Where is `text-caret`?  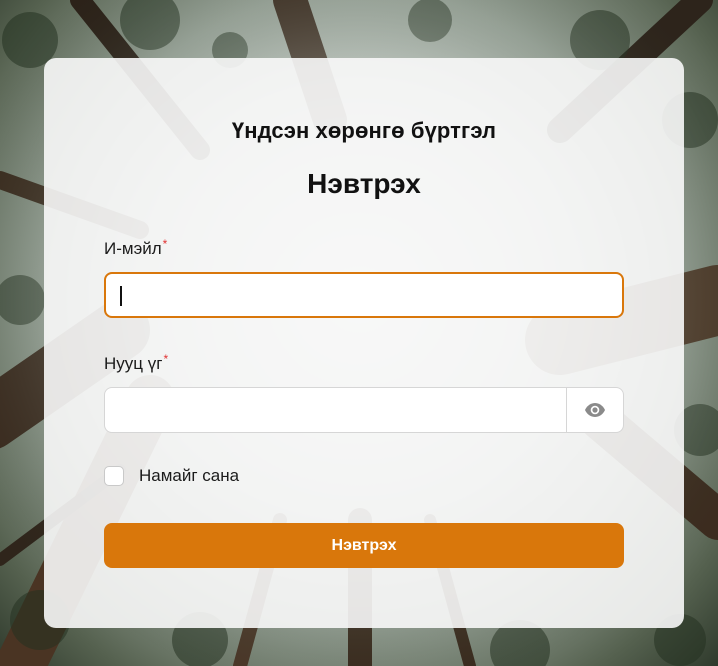
text-caret is located at coordinates (121, 296).